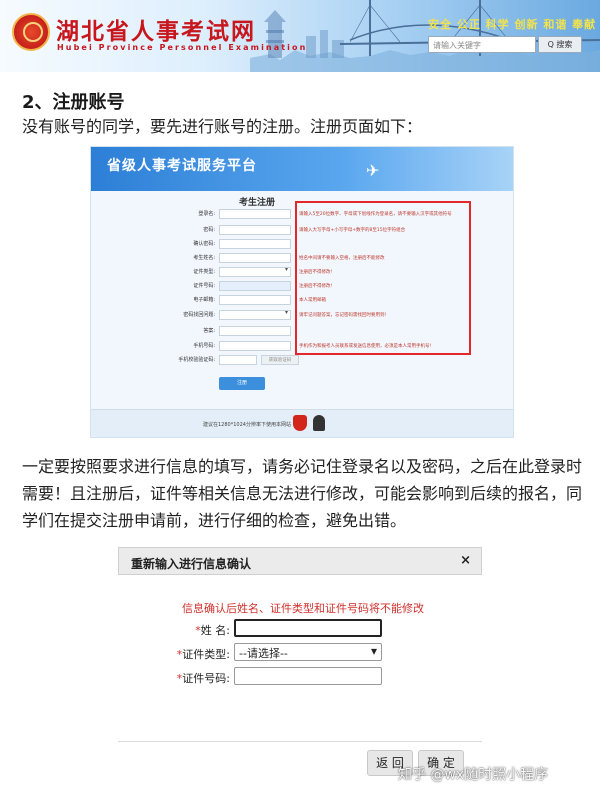  Describe the element at coordinates (204, 286) in the screenshot. I see `field-label: 证件号码:` at that location.